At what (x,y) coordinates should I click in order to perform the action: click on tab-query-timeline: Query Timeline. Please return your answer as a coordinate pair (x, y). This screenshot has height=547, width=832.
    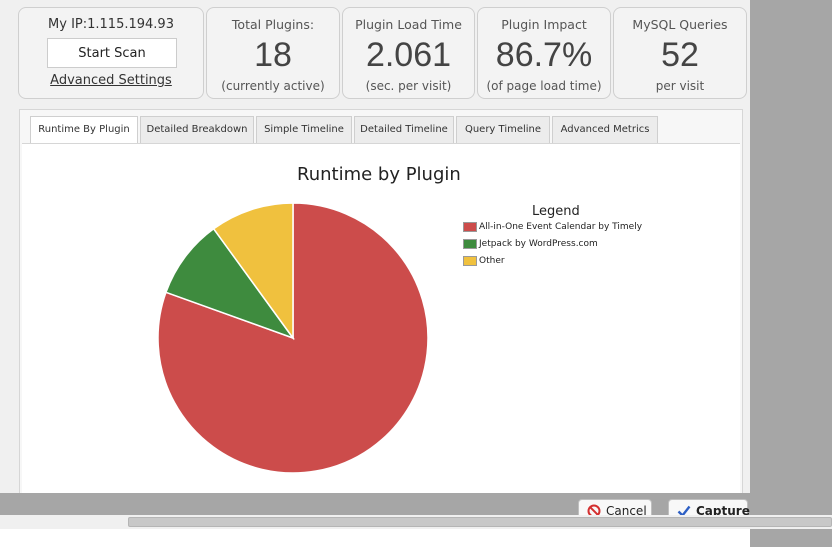
    Looking at the image, I should click on (503, 129).